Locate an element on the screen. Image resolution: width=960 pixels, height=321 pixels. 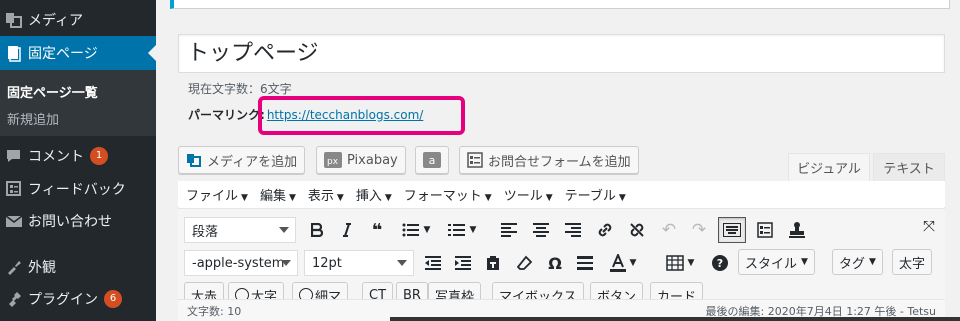
numbered-list-icon is located at coordinates (456, 230).